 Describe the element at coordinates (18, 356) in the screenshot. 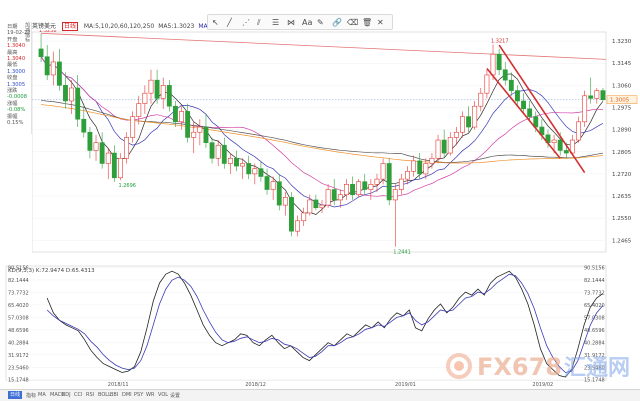

I see `kd-axis-label-left: 31.9172` at that location.